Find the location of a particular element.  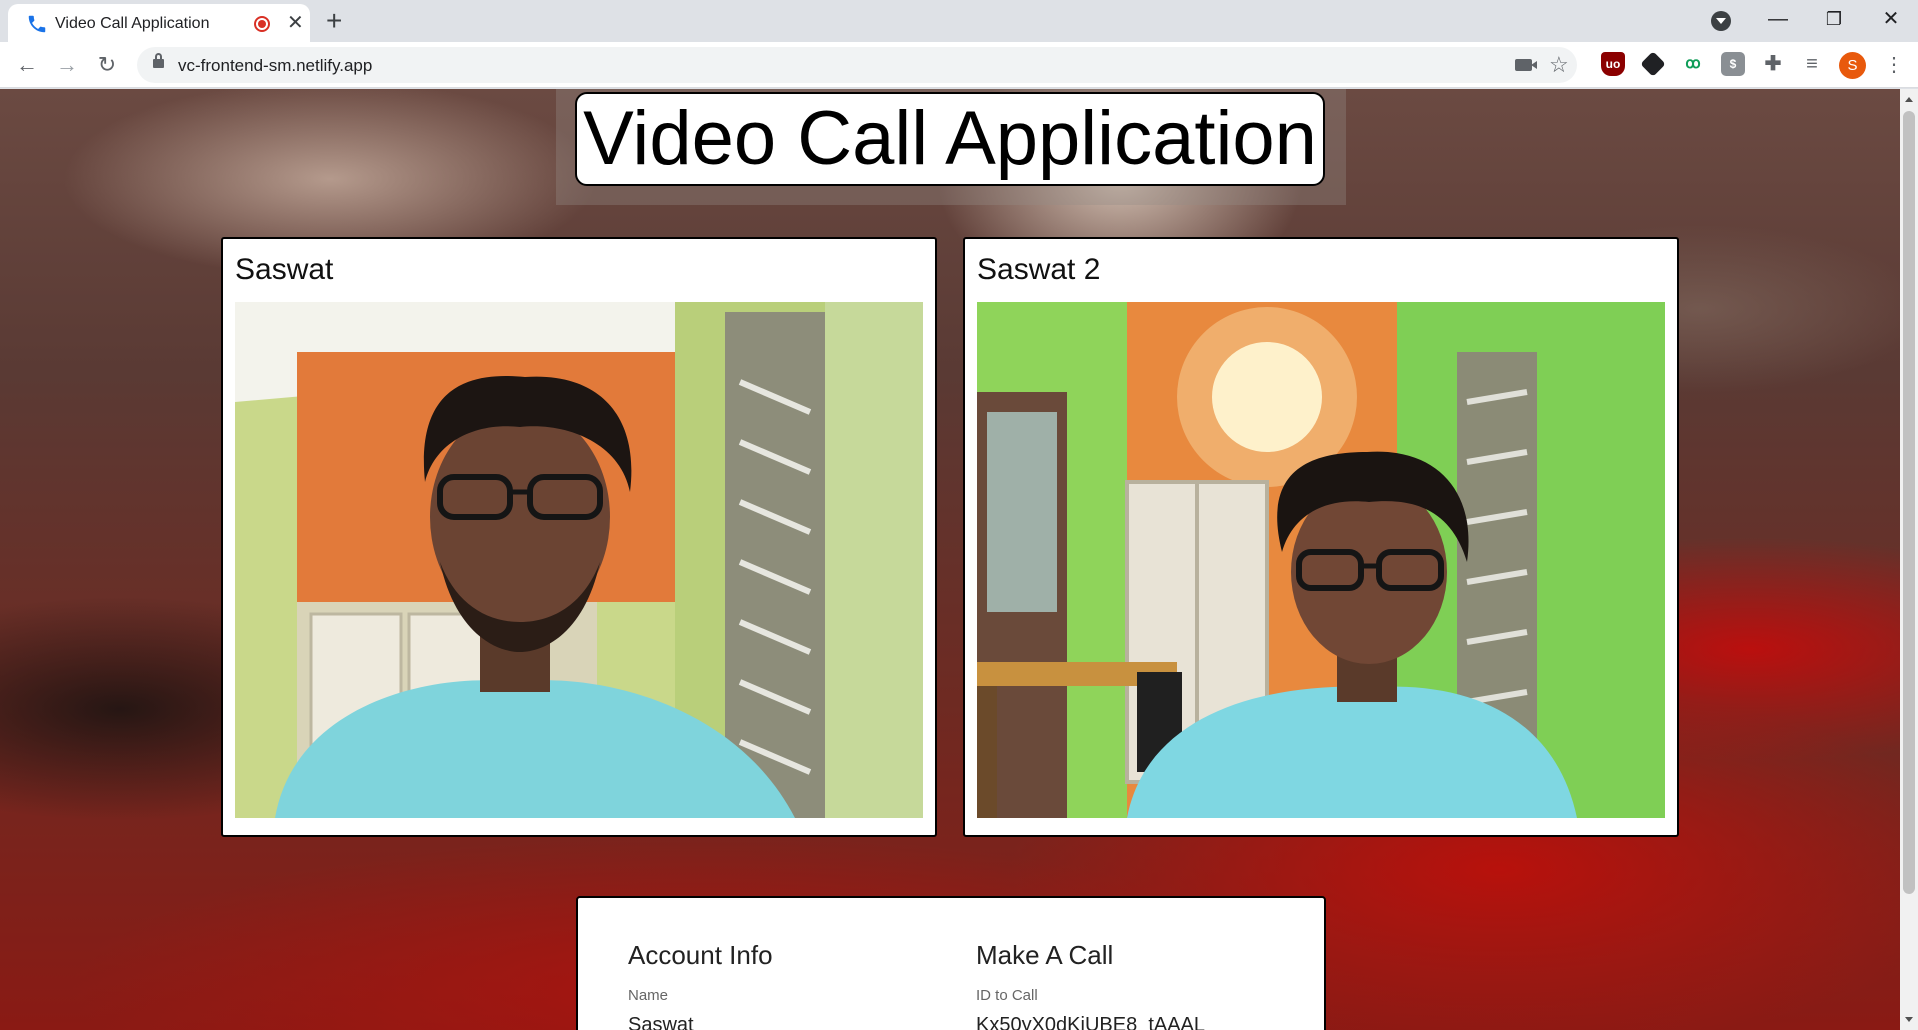

name-label: Name is located at coordinates (648, 995).